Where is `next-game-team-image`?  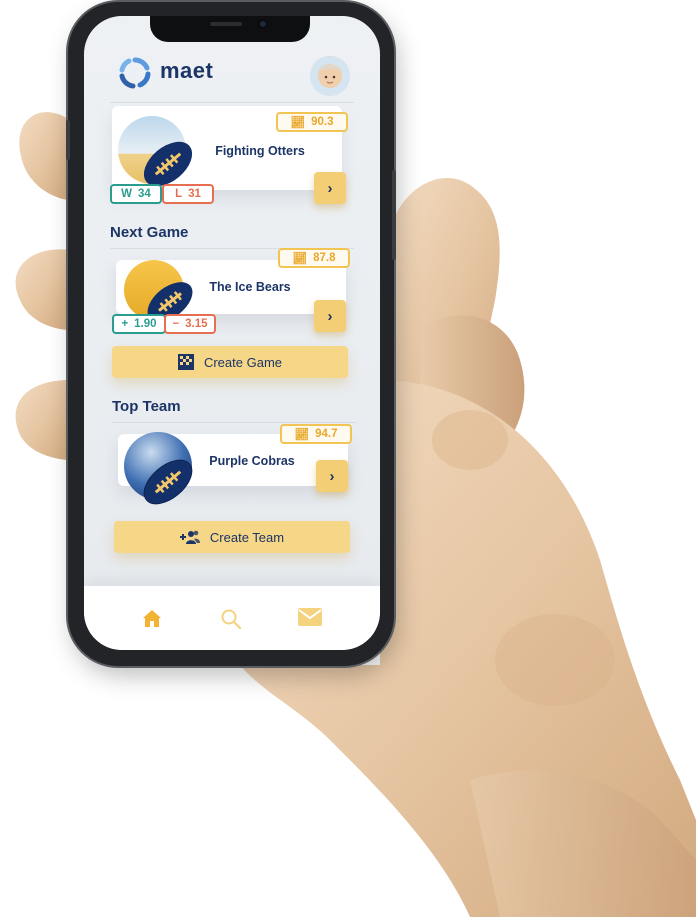 next-game-team-image is located at coordinates (157, 287).